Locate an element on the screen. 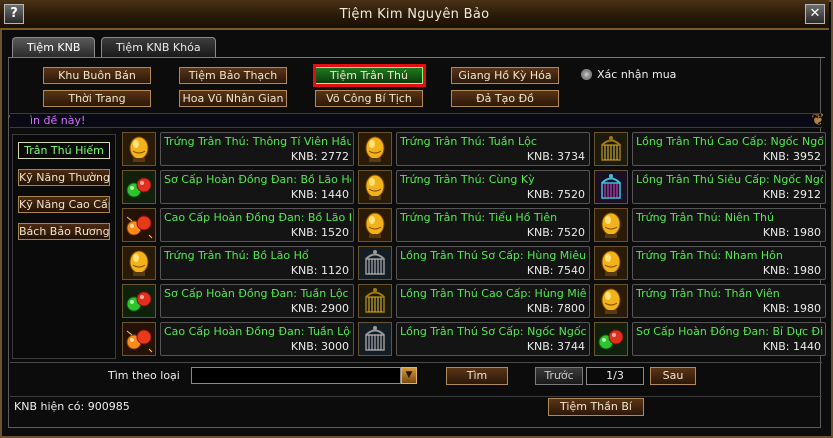 This screenshot has width=833, height=438. item-info: Trứng Trân Thú: Thần Viên KNB: 1980 is located at coordinates (729, 301).